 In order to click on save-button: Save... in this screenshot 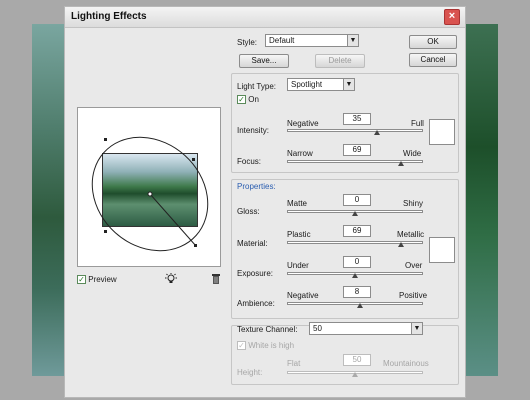, I will do `click(264, 61)`.